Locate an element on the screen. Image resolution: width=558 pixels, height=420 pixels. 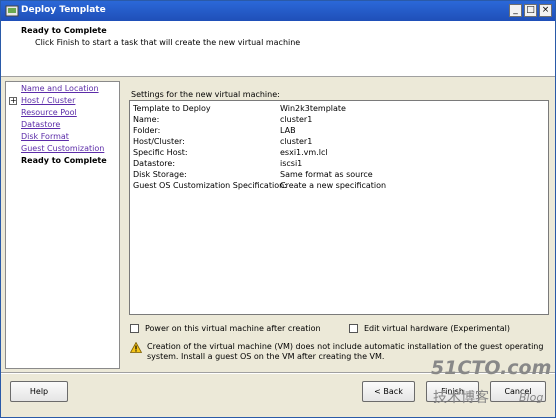
settings-value: esxi1.vm.lcl is located at coordinates (304, 152).